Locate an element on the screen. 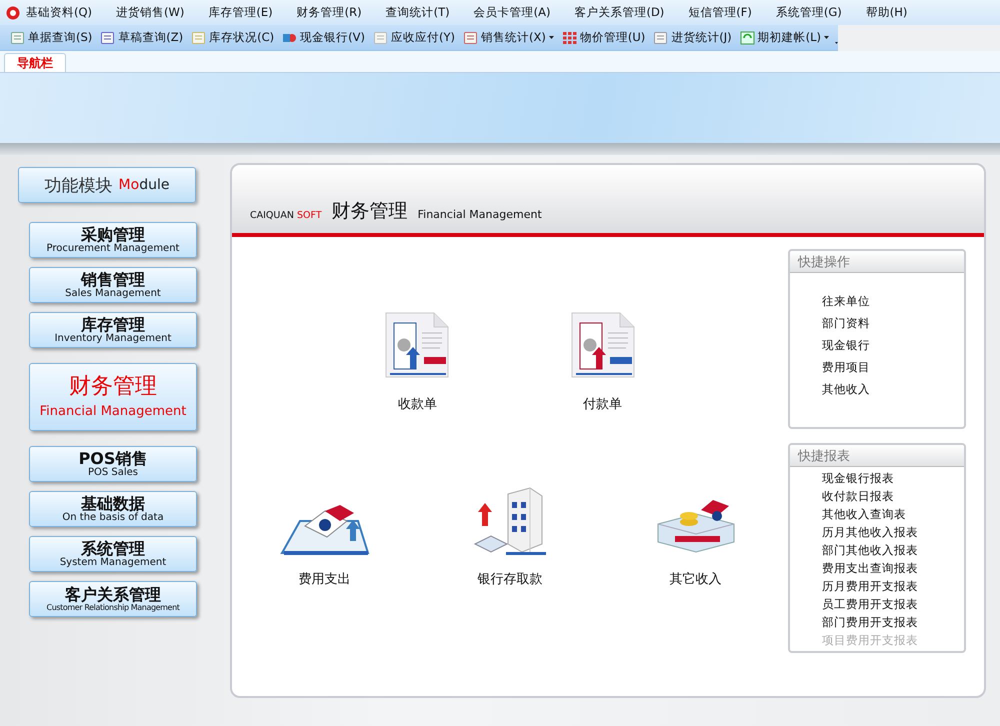 The image size is (1000, 726). function-button: 其它收入 is located at coordinates (695, 536).